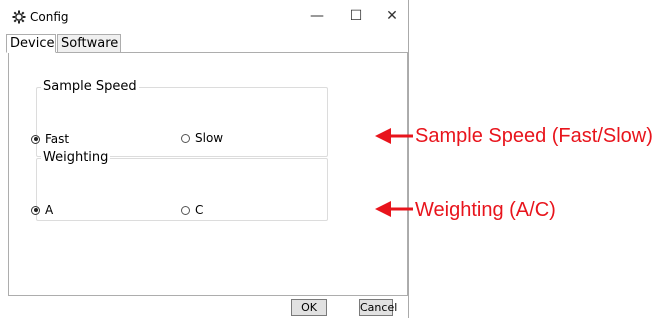  I want to click on close-icon: ✕, so click(392, 16).